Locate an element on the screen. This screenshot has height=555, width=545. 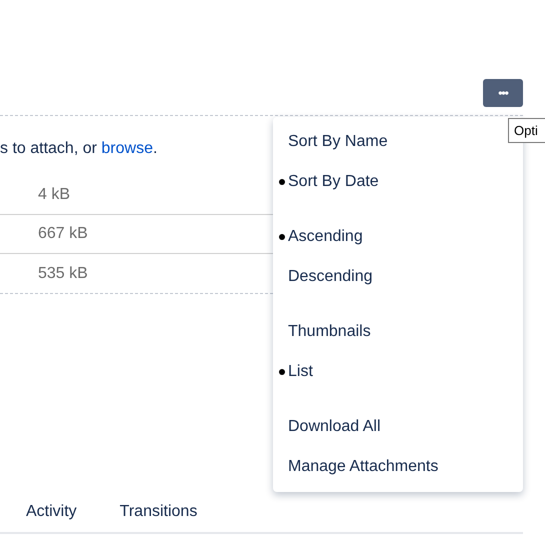
file-size: 4 kB is located at coordinates (54, 195).